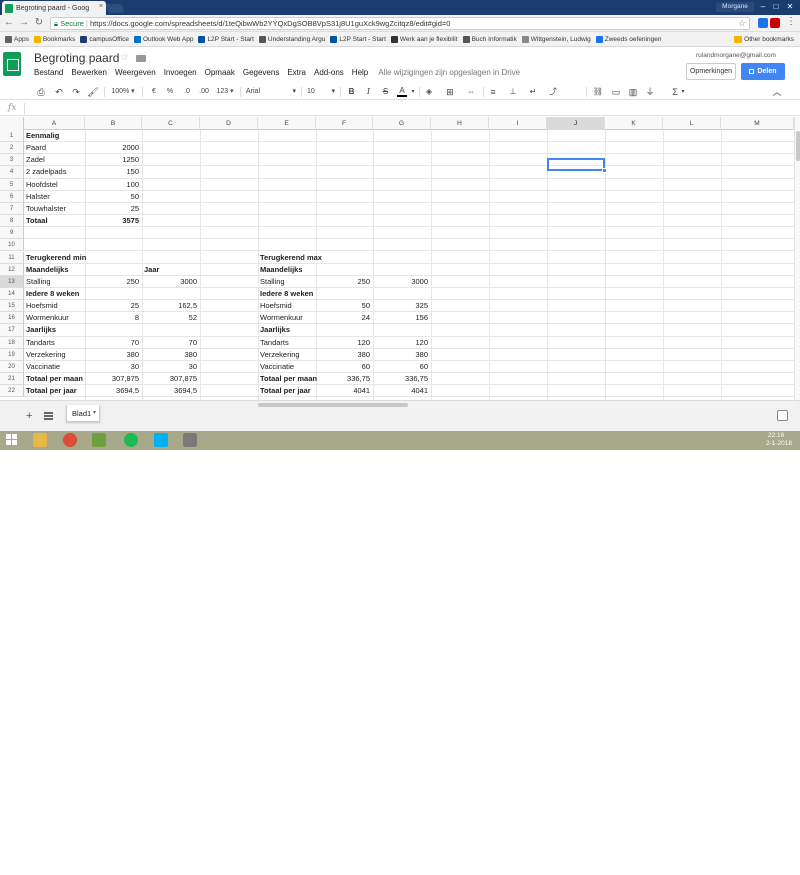  I want to click on row-header: 13, so click(12, 281).